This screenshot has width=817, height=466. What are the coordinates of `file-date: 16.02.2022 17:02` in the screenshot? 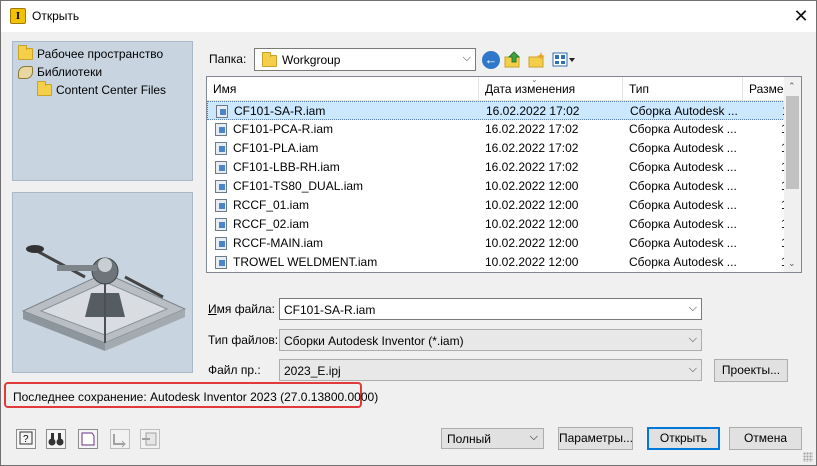 It's located at (532, 167).